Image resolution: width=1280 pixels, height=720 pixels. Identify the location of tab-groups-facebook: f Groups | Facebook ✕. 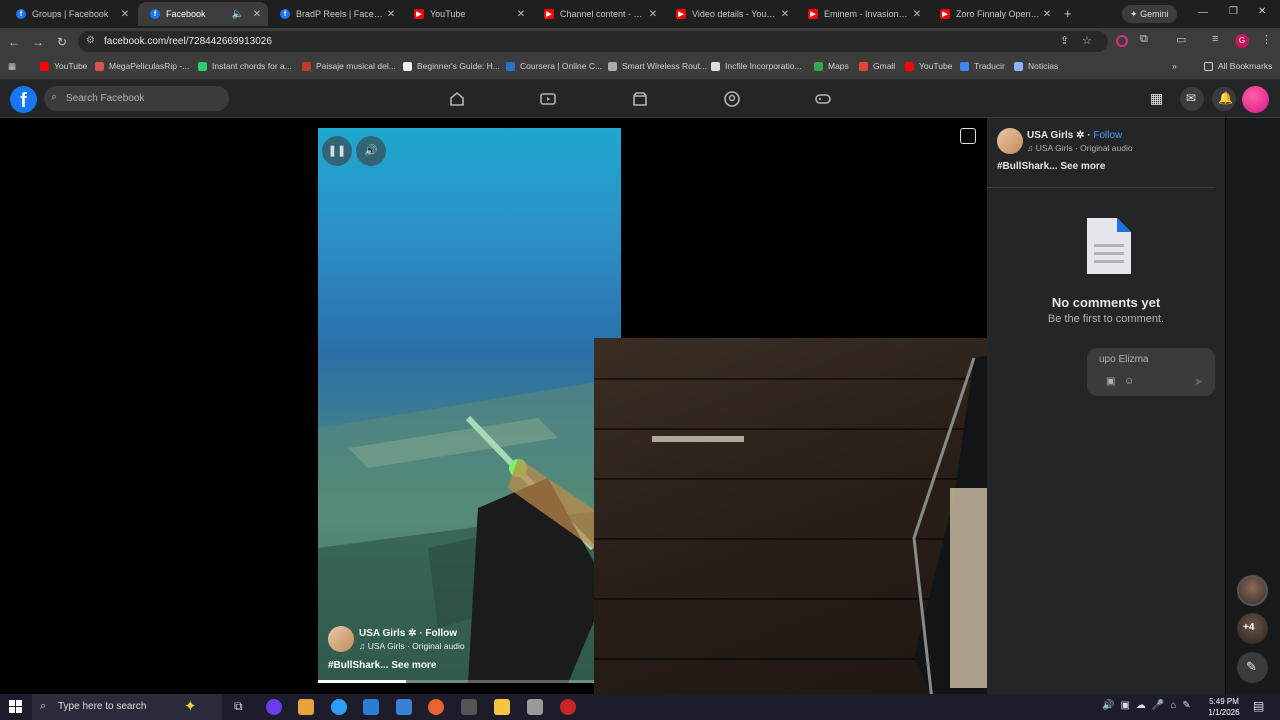
(70, 14).